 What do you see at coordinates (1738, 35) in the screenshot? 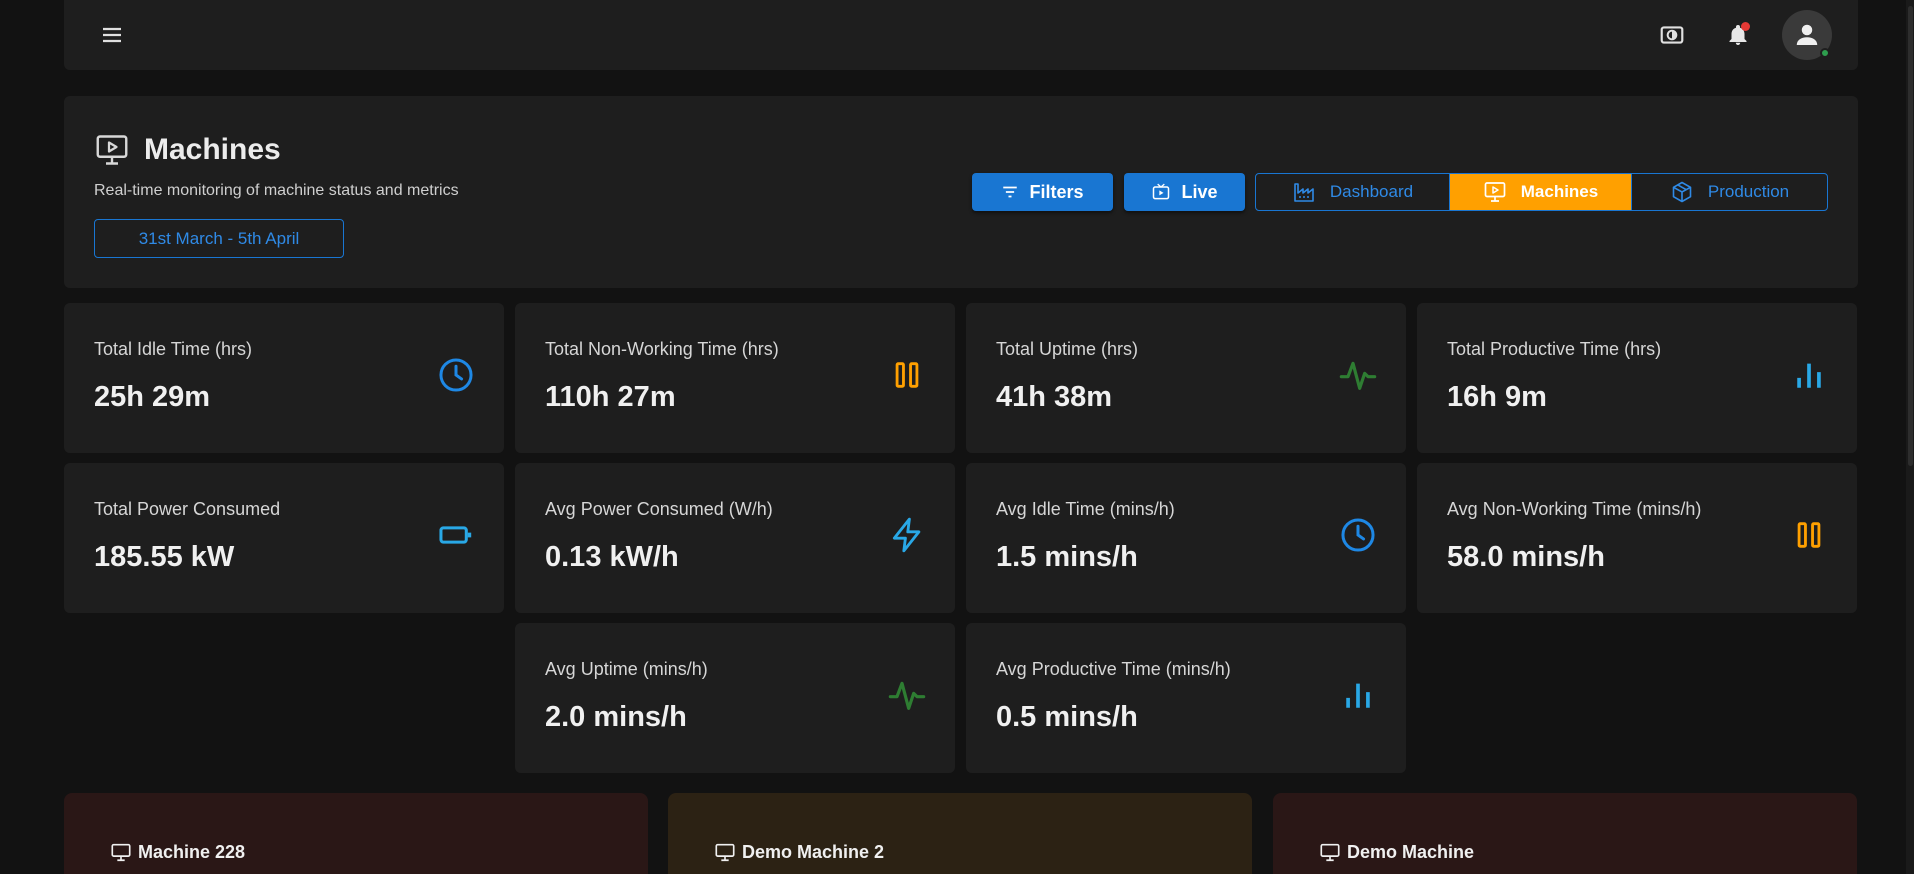
I see `bell-icon` at bounding box center [1738, 35].